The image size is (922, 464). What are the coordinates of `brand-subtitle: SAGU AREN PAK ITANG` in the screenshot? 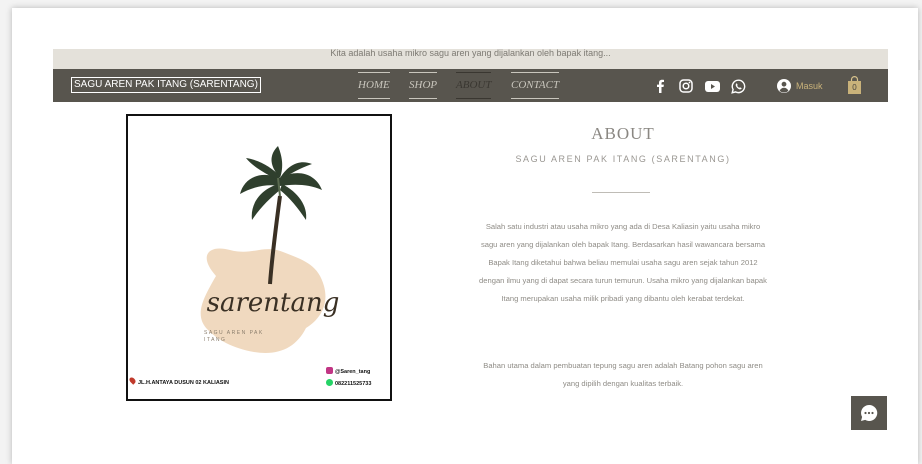 It's located at (234, 336).